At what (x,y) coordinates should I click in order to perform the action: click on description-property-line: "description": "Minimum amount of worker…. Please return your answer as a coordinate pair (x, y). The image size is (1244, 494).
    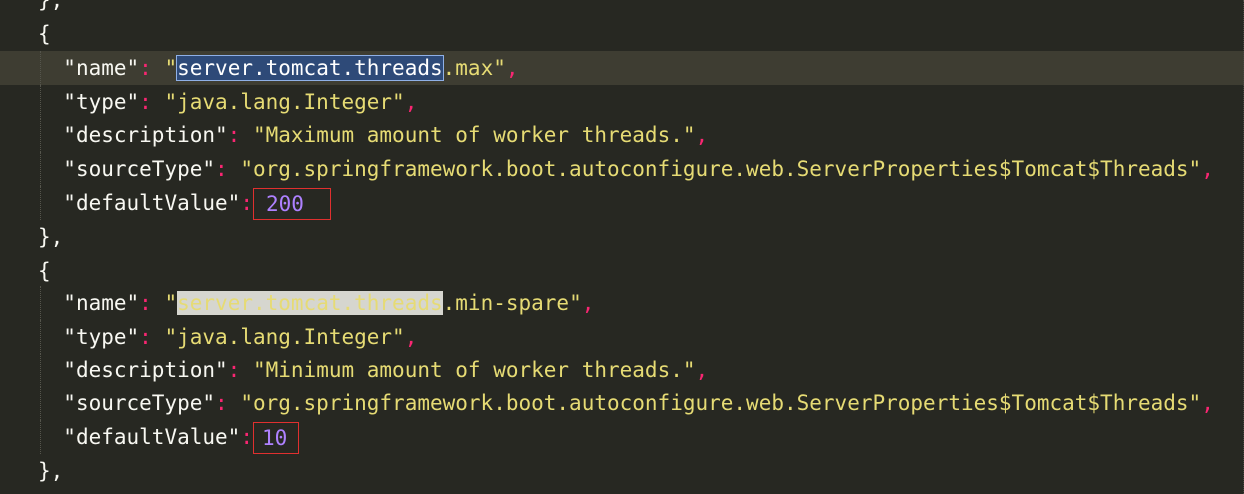
    Looking at the image, I should click on (373, 370).